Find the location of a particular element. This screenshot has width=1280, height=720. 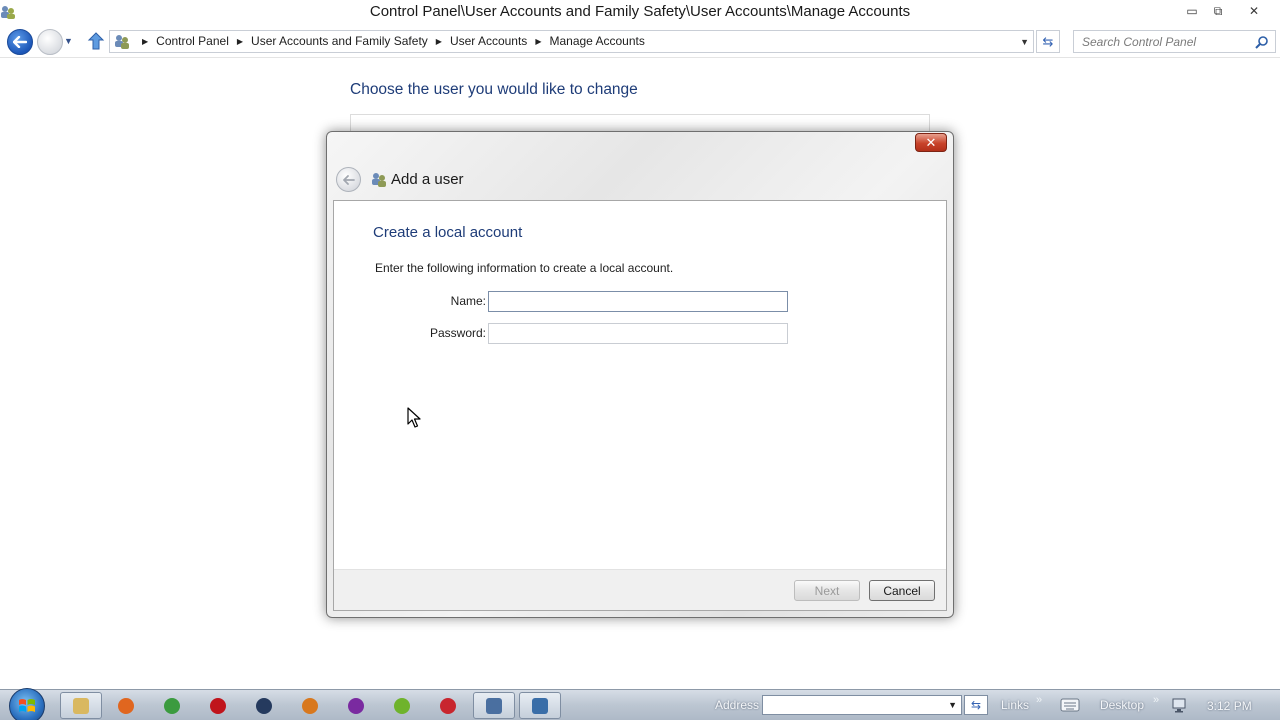

steam-icon is located at coordinates (264, 705).